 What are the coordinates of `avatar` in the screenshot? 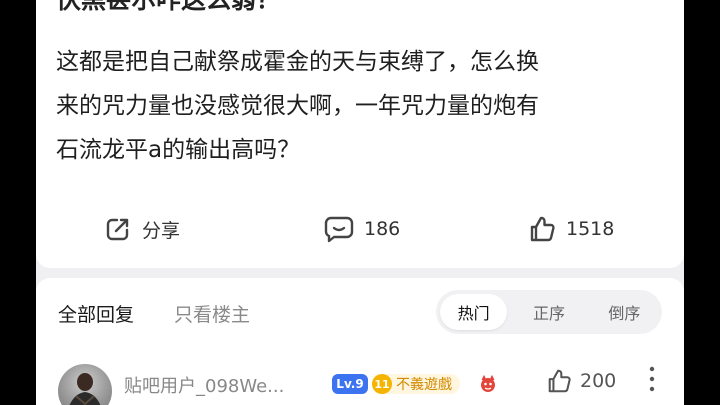 It's located at (85, 384).